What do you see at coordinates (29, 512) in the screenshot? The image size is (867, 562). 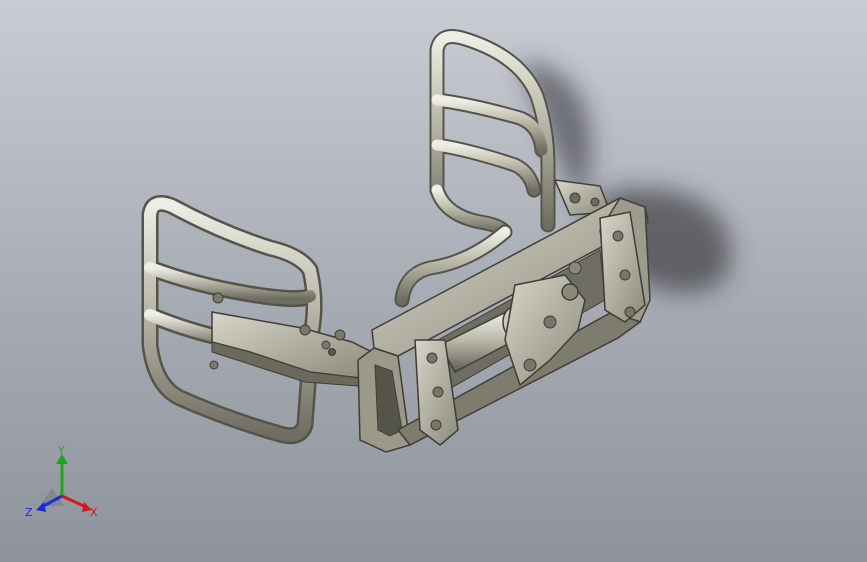 I see `z-axis-label: Z` at bounding box center [29, 512].